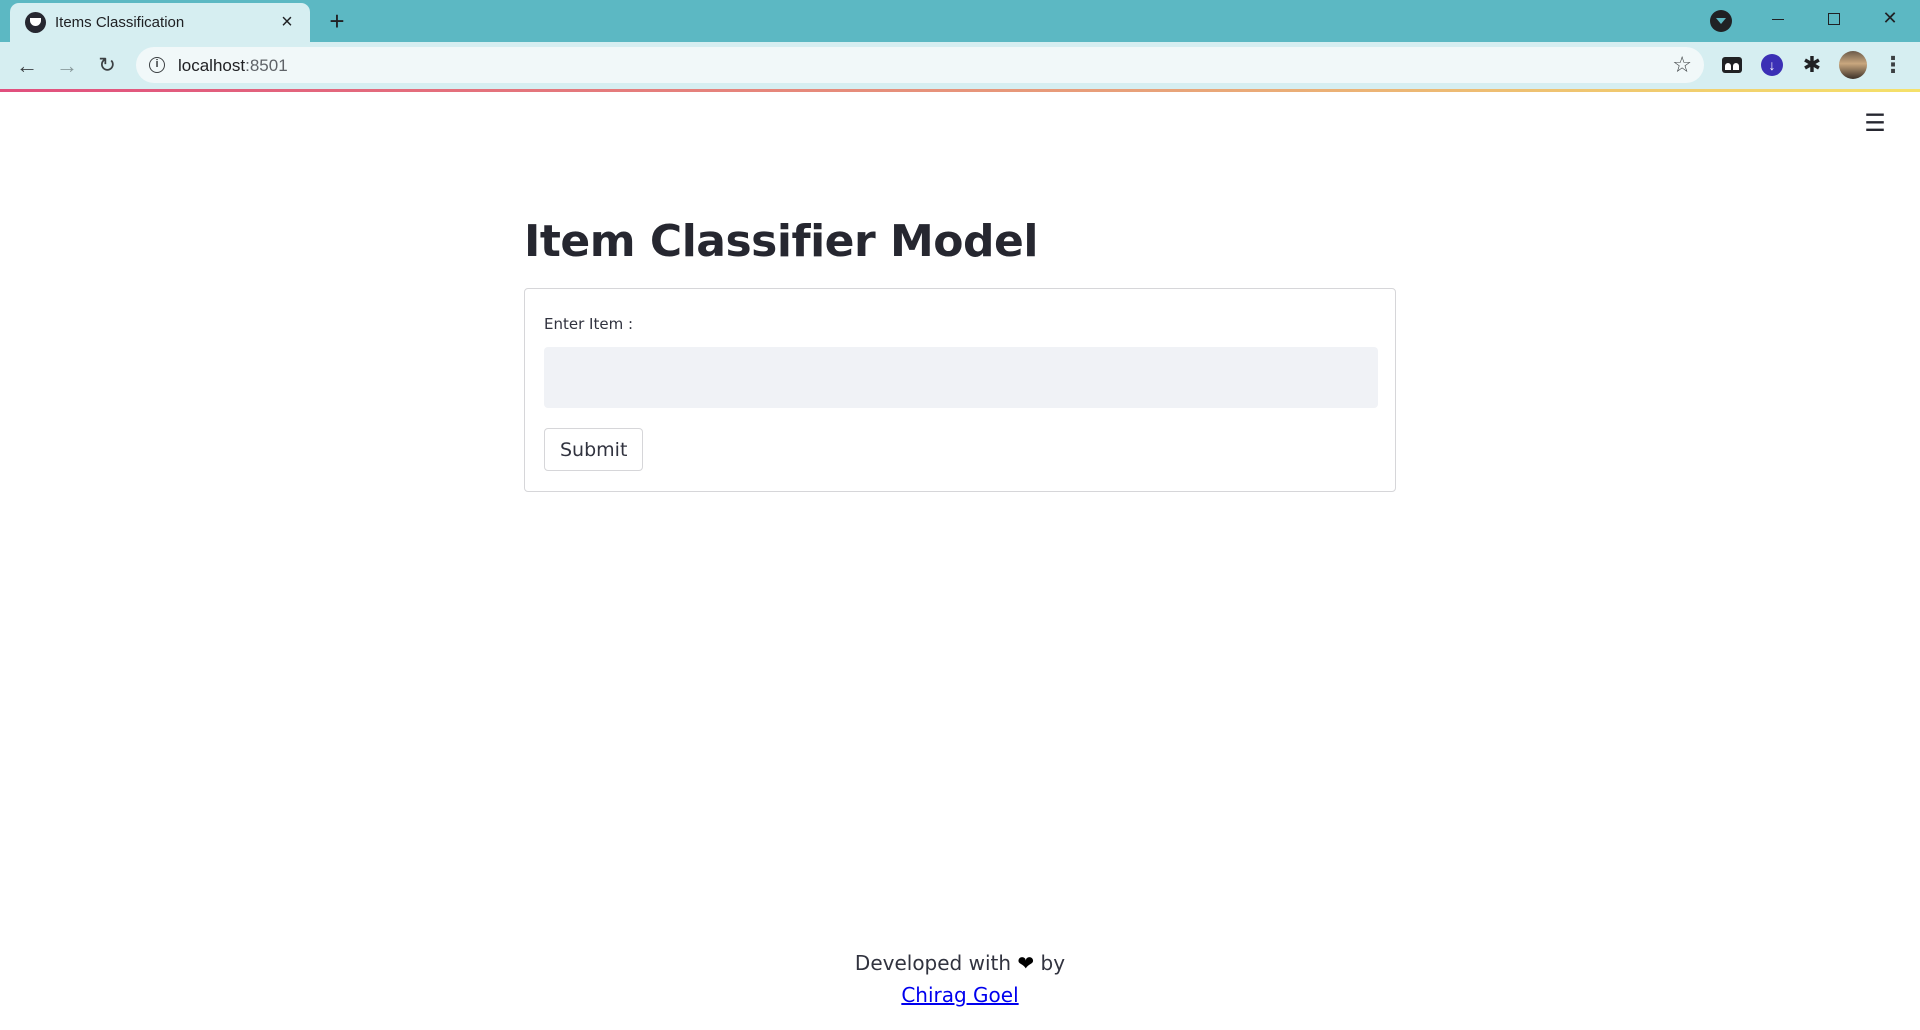 The height and width of the screenshot is (1030, 1920). What do you see at coordinates (959, 995) in the screenshot?
I see `author-link: Chirag Goel` at bounding box center [959, 995].